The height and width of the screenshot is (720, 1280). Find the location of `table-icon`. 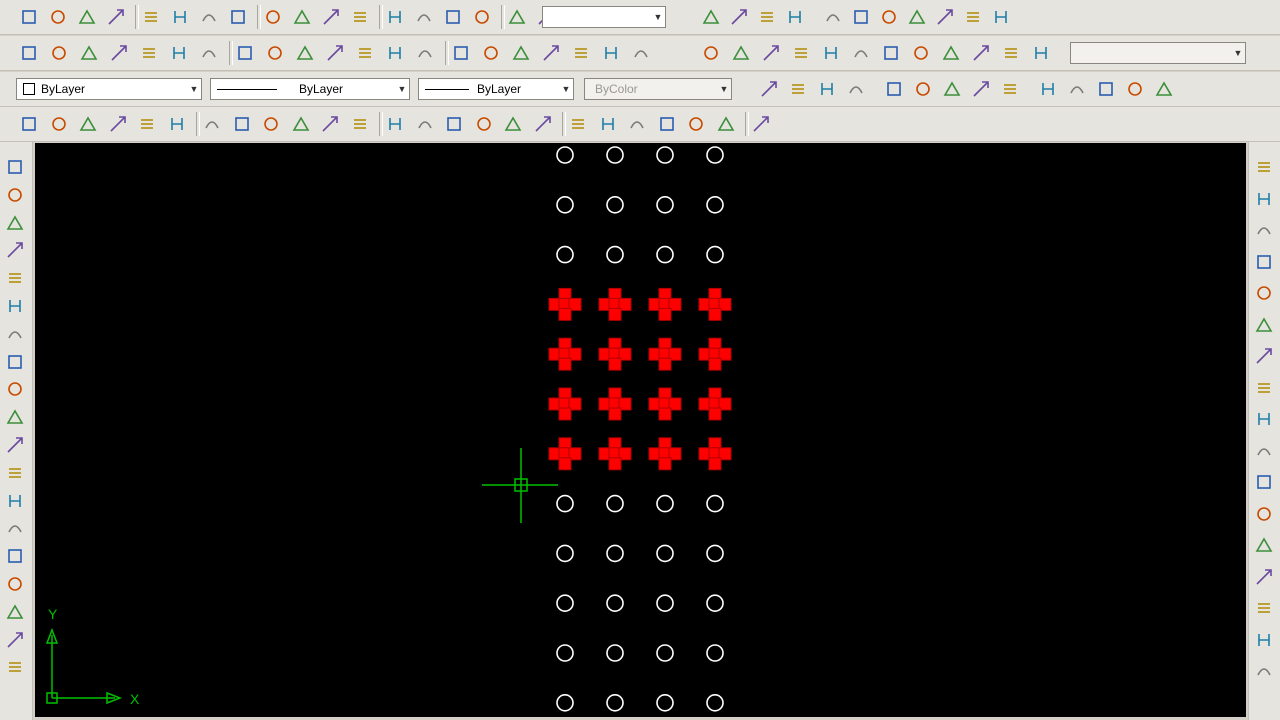

table-icon is located at coordinates (15, 640).